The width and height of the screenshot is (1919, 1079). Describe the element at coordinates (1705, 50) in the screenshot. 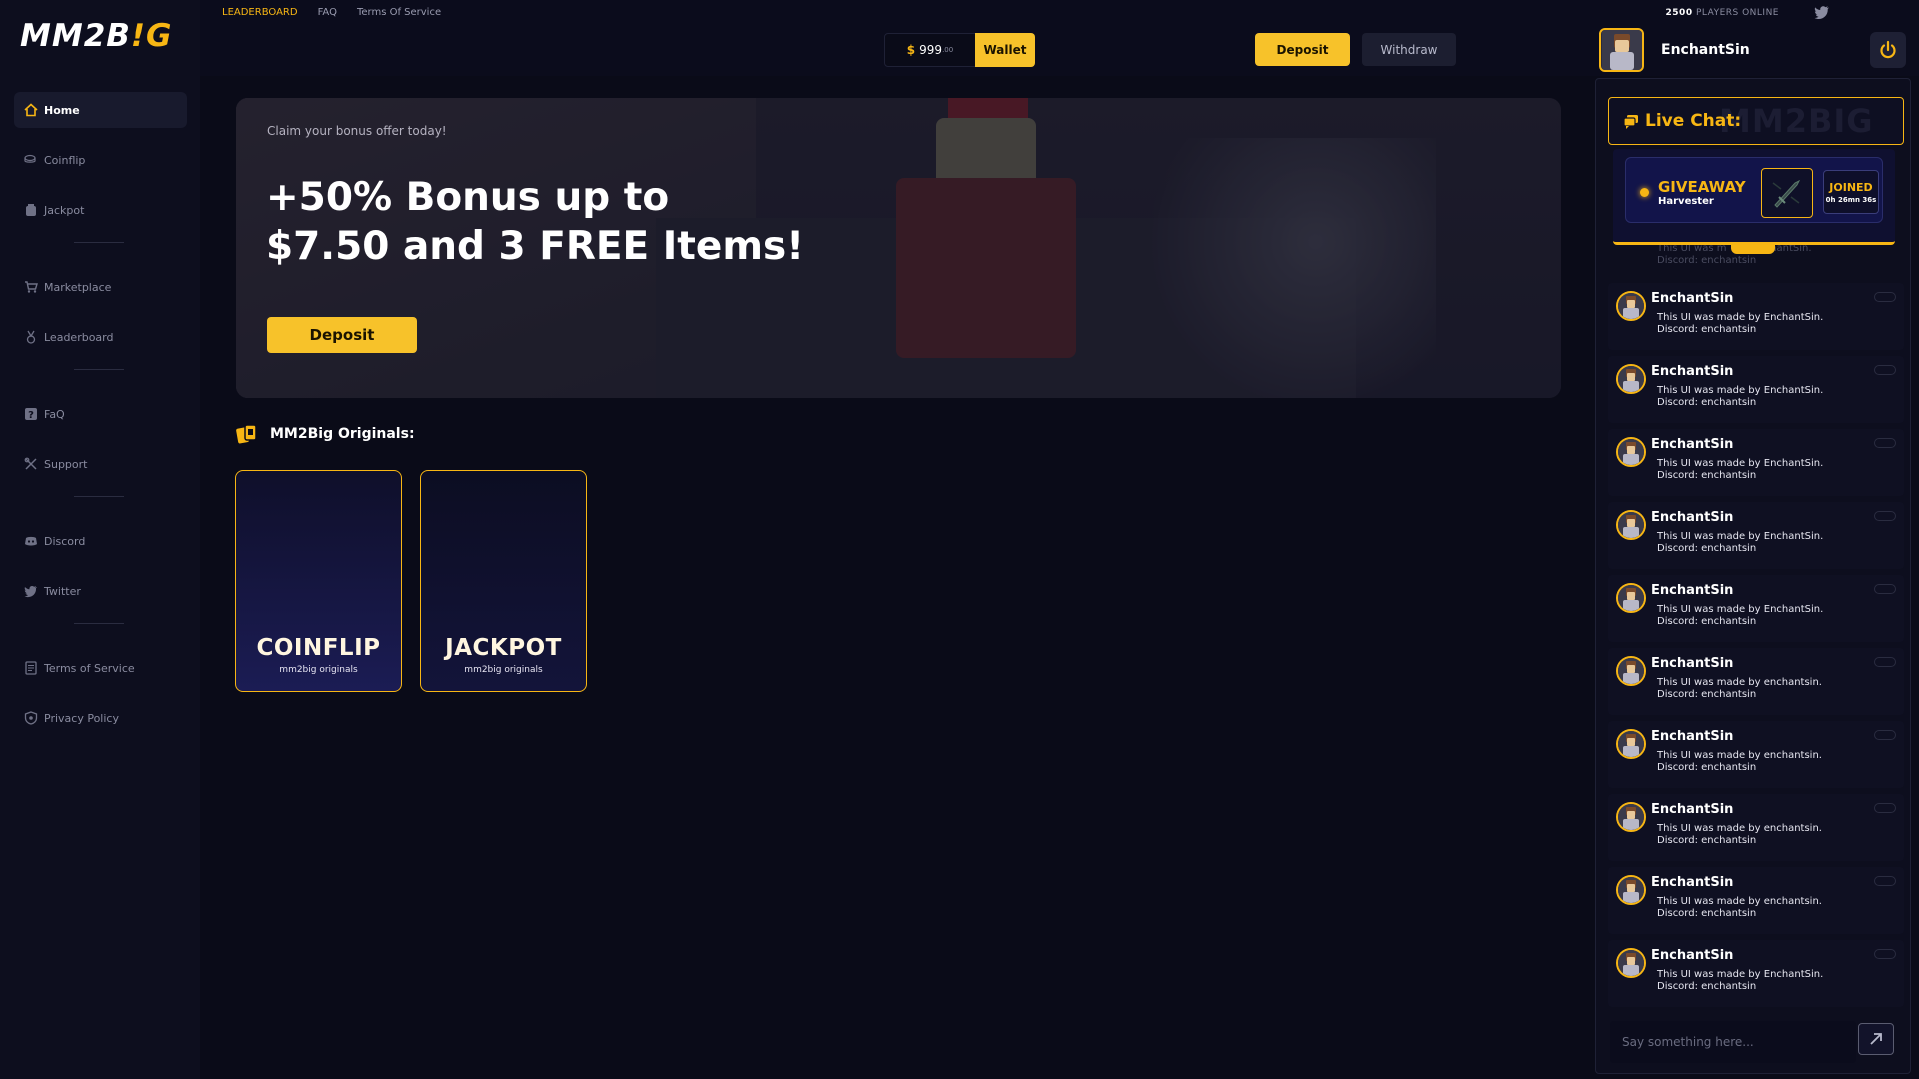

I see `username: EnchantSin` at that location.